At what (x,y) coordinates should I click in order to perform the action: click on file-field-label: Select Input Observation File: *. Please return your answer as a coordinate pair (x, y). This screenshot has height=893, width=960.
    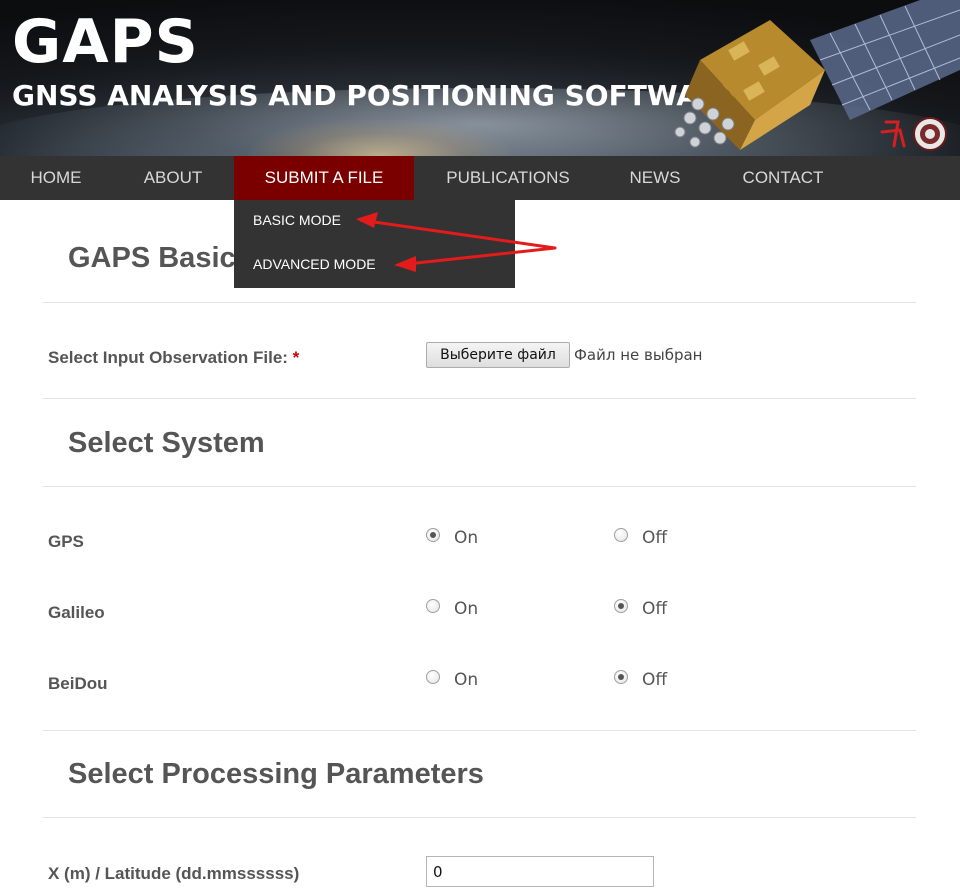
    Looking at the image, I should click on (173, 358).